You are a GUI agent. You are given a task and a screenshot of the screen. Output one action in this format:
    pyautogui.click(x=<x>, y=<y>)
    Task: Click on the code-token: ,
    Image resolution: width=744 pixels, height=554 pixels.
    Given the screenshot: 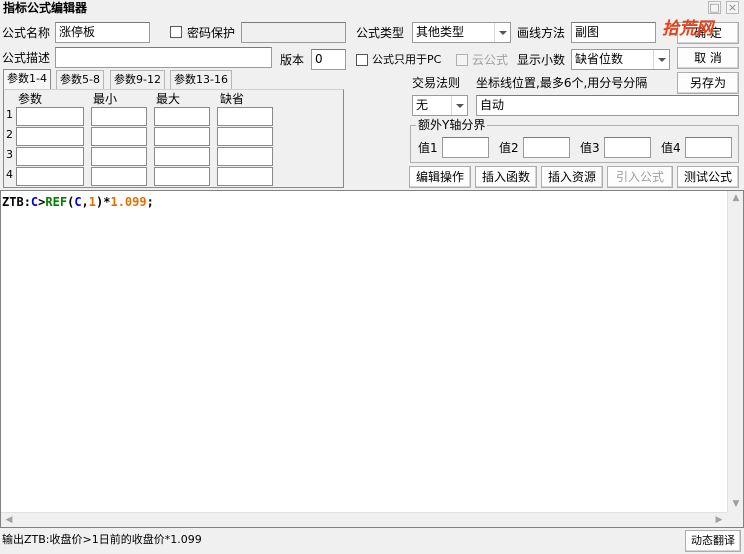 What is the action you would take?
    pyautogui.click(x=85, y=202)
    